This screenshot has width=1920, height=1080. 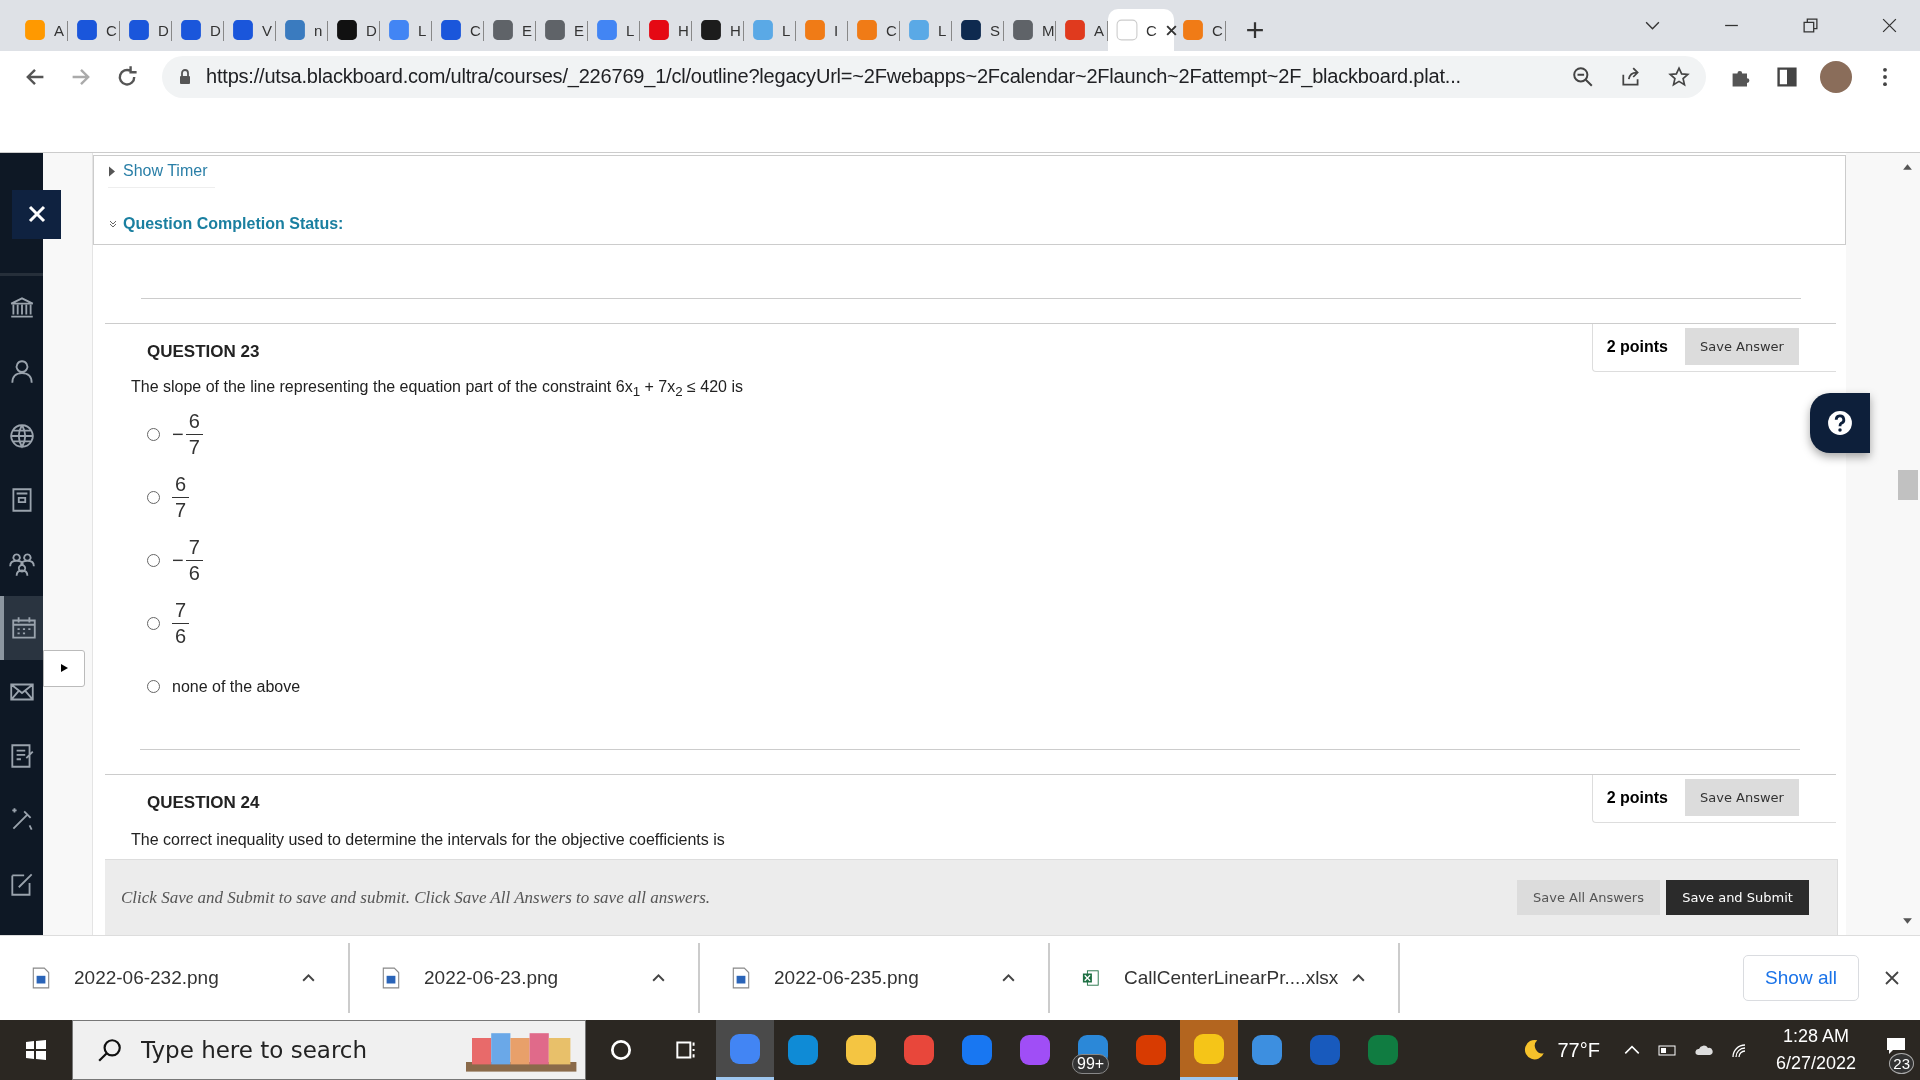 I want to click on help-button, so click(x=1840, y=422).